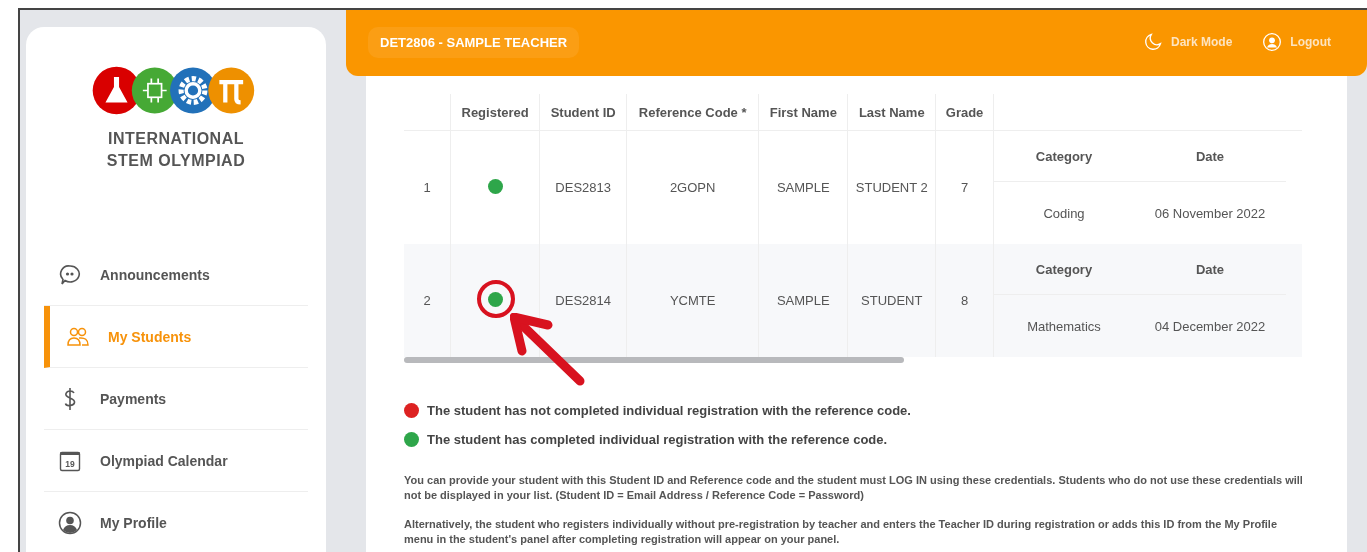  What do you see at coordinates (176, 161) in the screenshot?
I see `logo-subtitle: STEM OLYMPIAD` at bounding box center [176, 161].